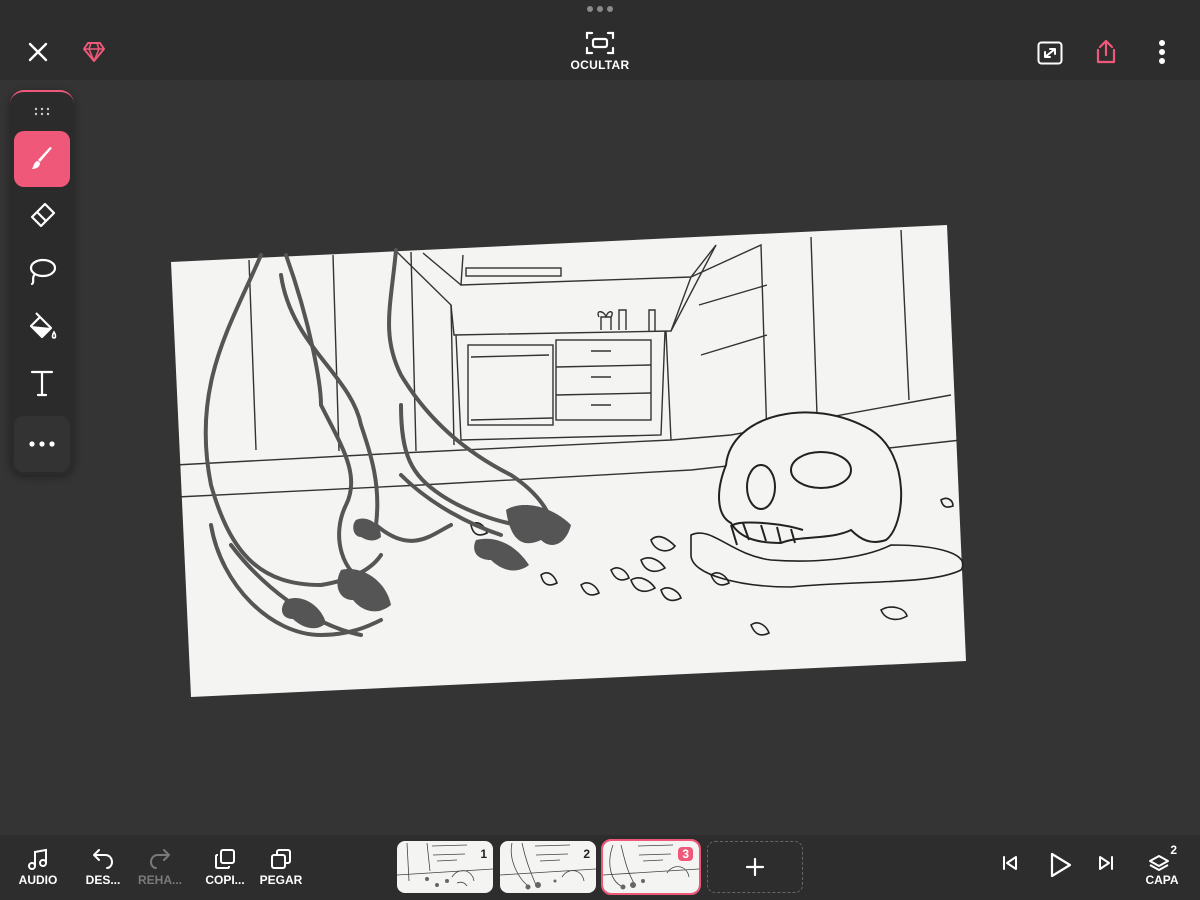  I want to click on hide-ui-icon, so click(600, 43).